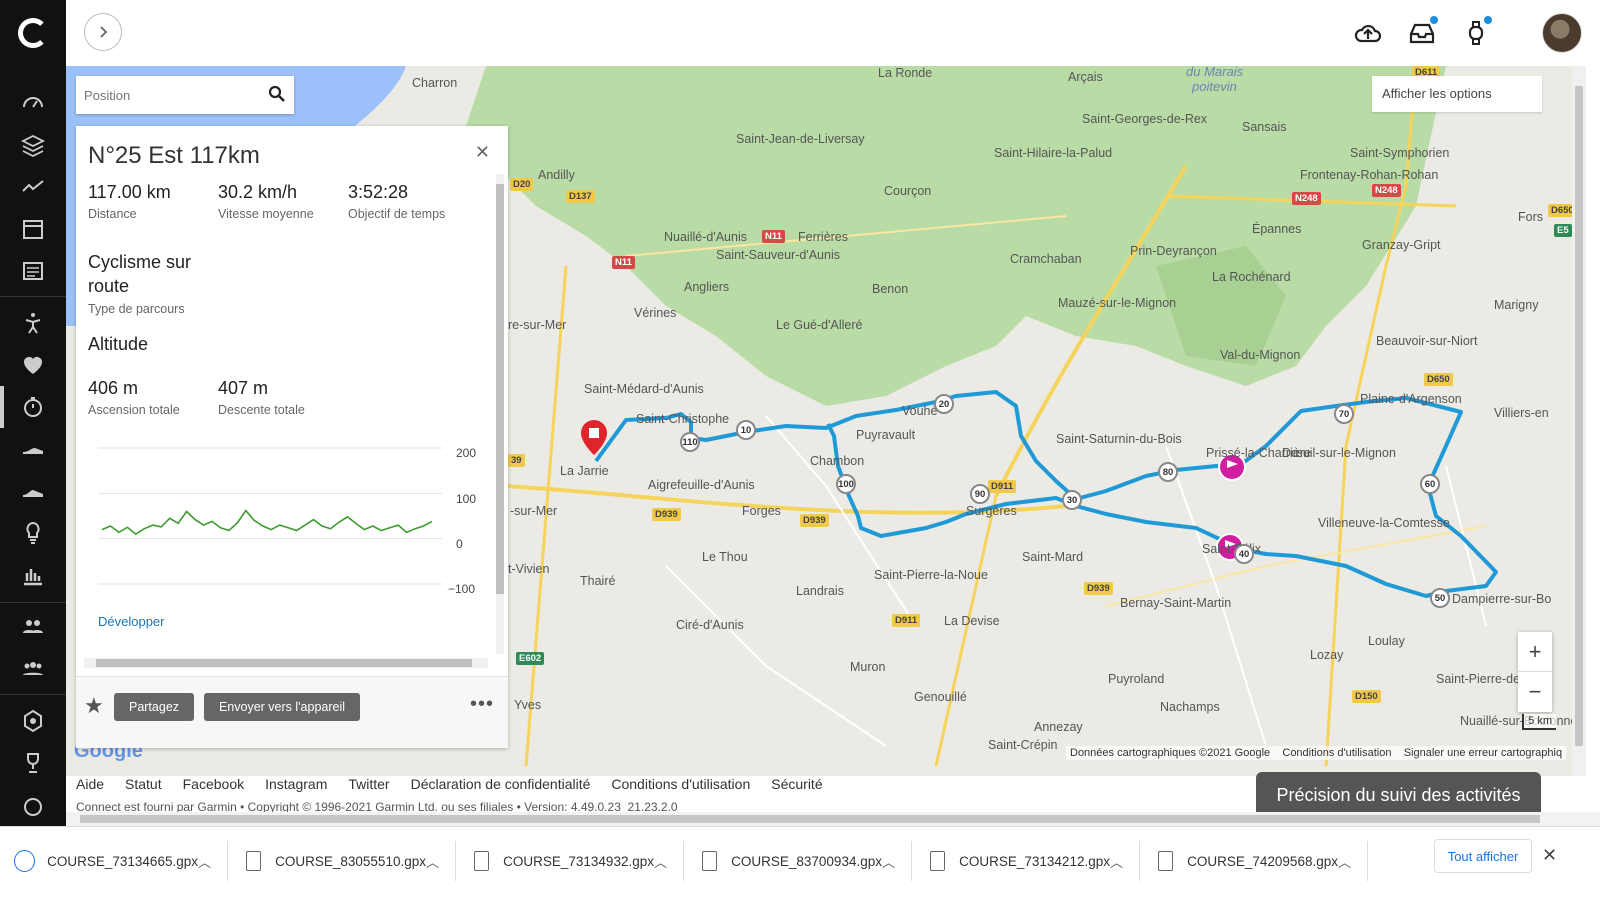  I want to click on download-item: COURSE_73134932.gpx ︿, so click(570, 861).